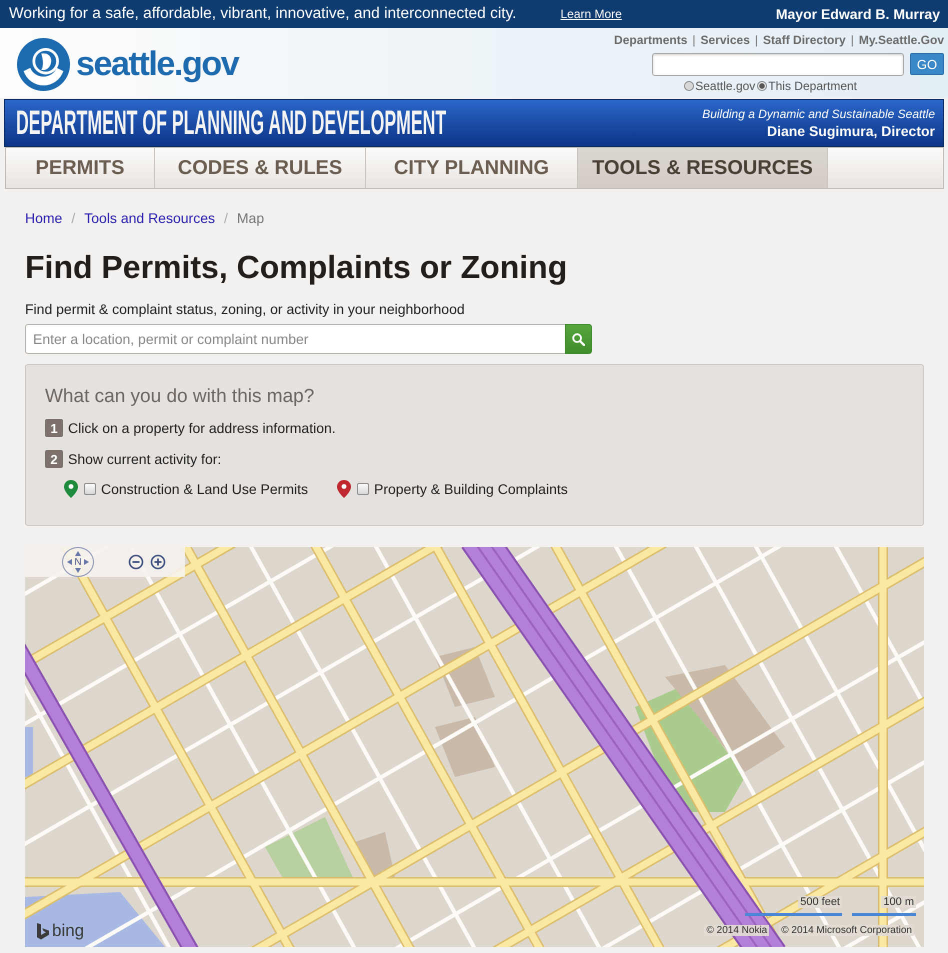 The height and width of the screenshot is (953, 948). I want to click on department-title: DEPARTMENT OF PLANNING AND DEVELOPMENT, so click(231, 123).